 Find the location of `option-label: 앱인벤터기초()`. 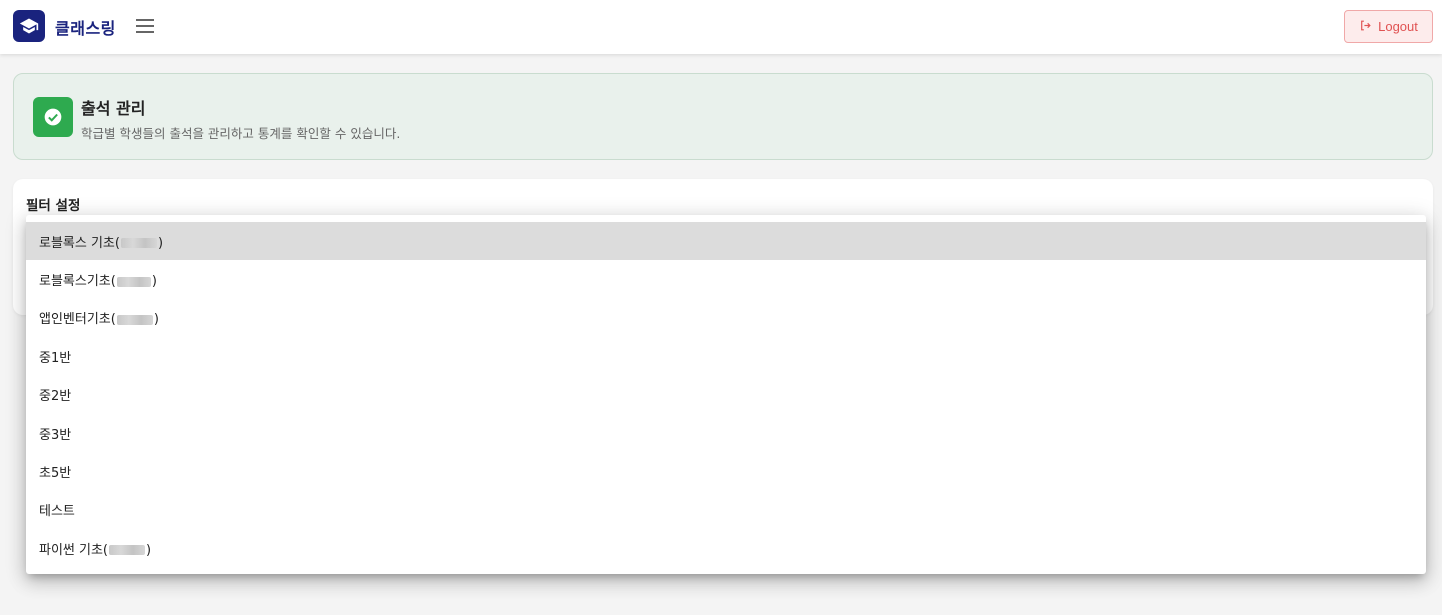

option-label: 앱인벤터기초() is located at coordinates (99, 320).